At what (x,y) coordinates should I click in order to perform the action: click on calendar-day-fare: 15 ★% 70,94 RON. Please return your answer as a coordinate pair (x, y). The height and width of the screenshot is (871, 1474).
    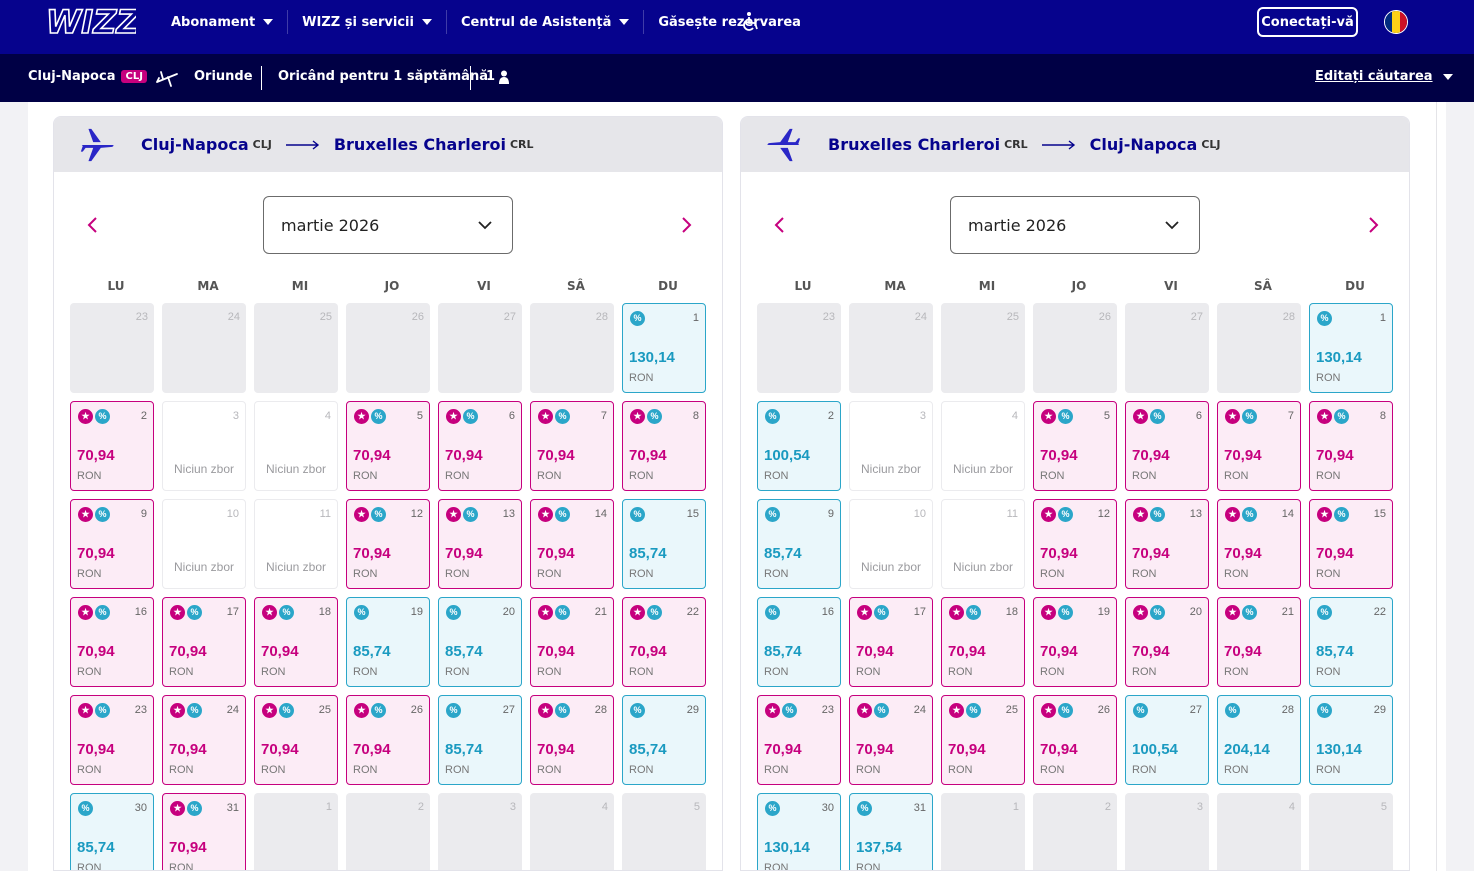
    Looking at the image, I should click on (1351, 544).